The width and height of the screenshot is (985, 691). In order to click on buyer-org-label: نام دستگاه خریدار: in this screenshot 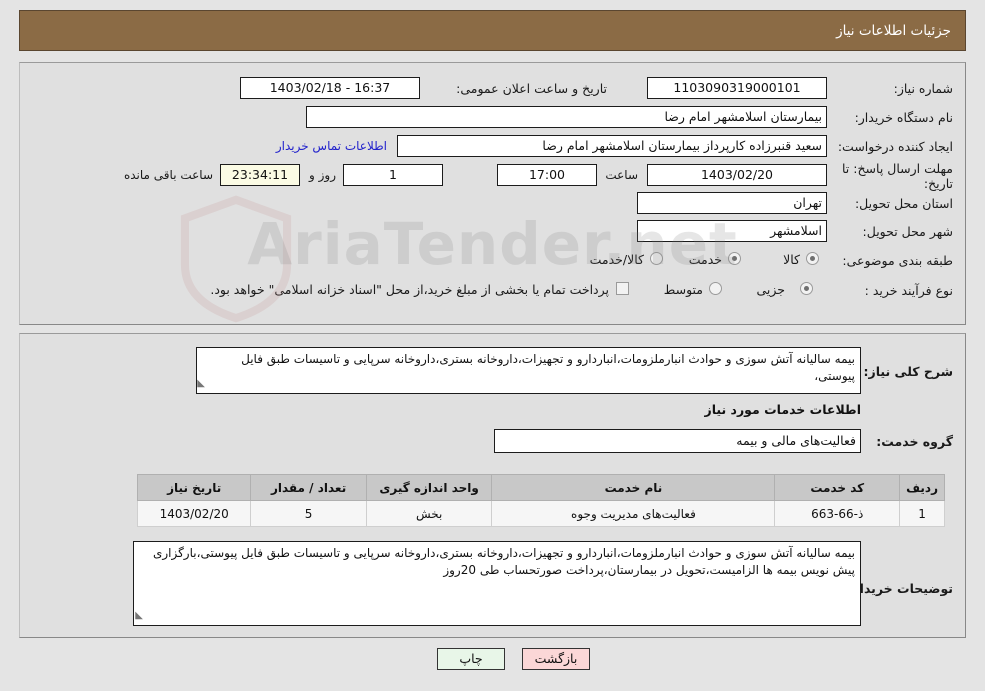, I will do `click(903, 117)`.